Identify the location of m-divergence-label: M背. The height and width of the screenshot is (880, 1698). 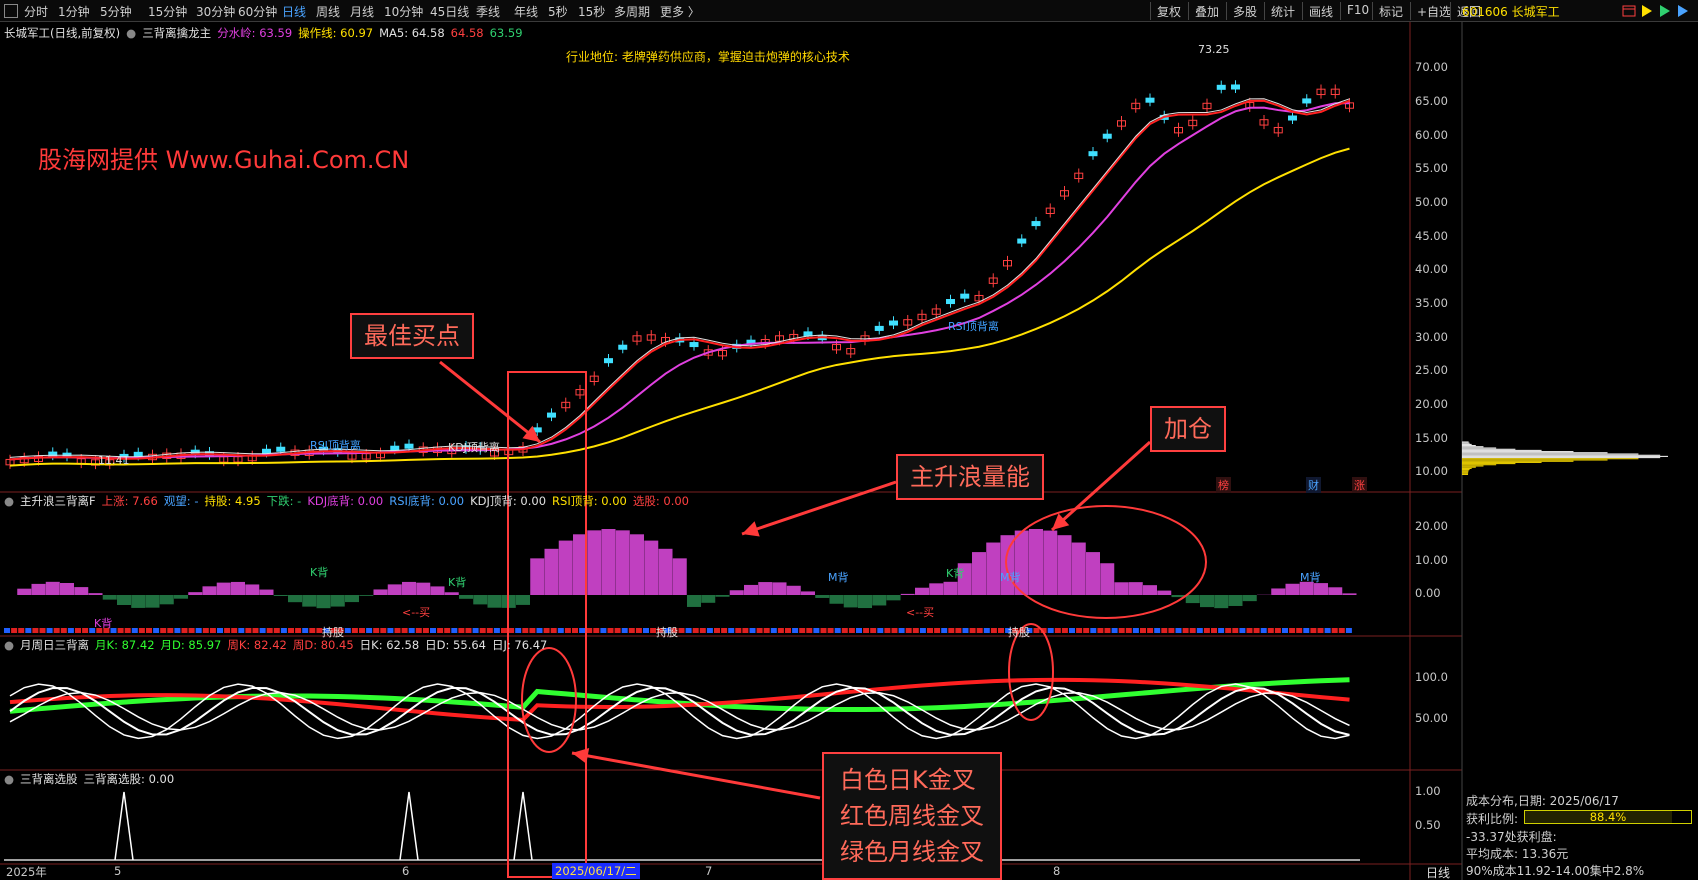
(1010, 577).